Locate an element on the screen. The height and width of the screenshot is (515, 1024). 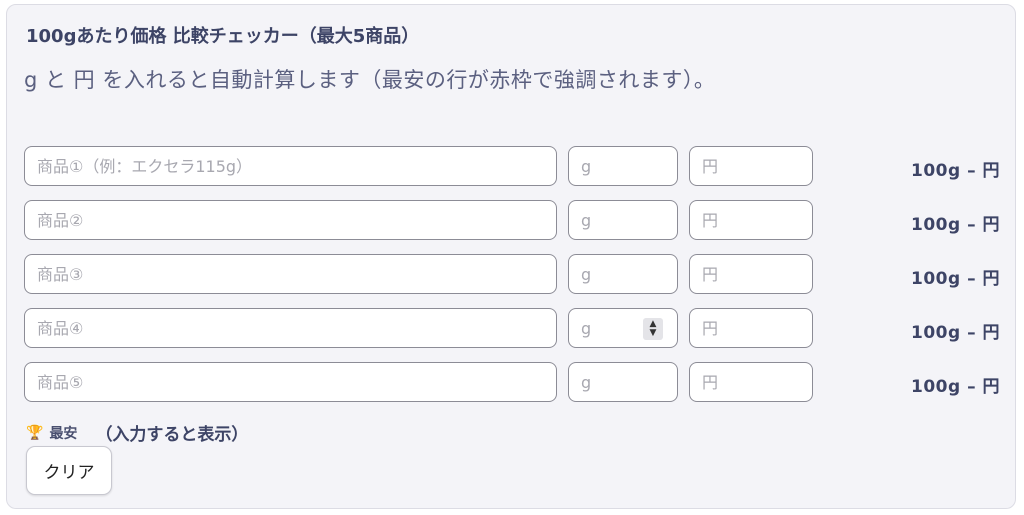
product-row-1: 100g – 円 is located at coordinates (512, 168).